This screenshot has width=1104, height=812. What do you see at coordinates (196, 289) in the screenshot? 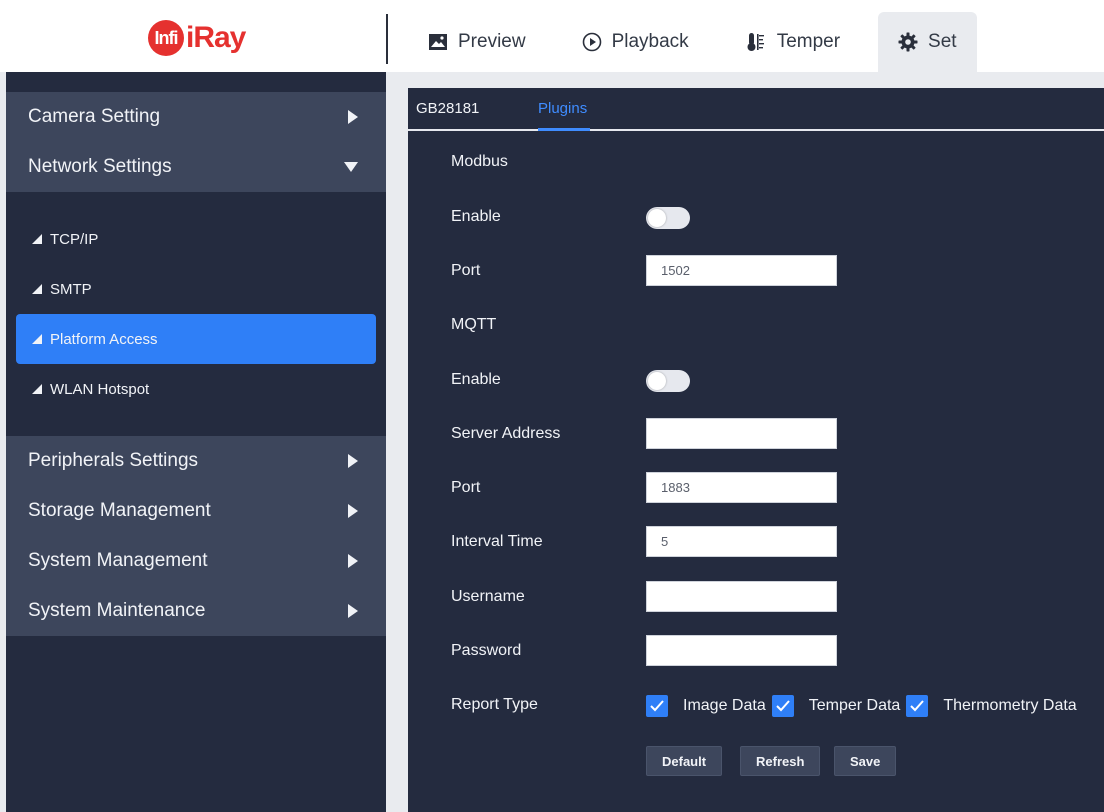
I see `submenu-smtp: SMTP` at bounding box center [196, 289].